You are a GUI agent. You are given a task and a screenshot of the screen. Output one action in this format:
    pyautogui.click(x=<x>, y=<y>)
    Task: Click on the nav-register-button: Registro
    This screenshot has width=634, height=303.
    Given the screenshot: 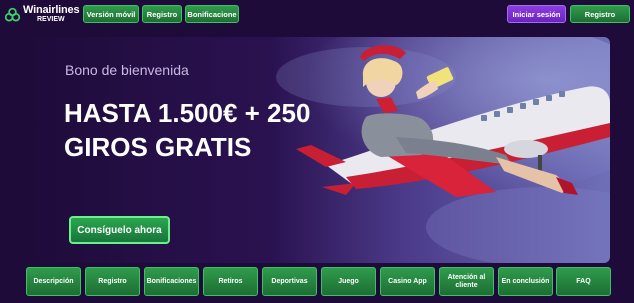 What is the action you would take?
    pyautogui.click(x=162, y=14)
    